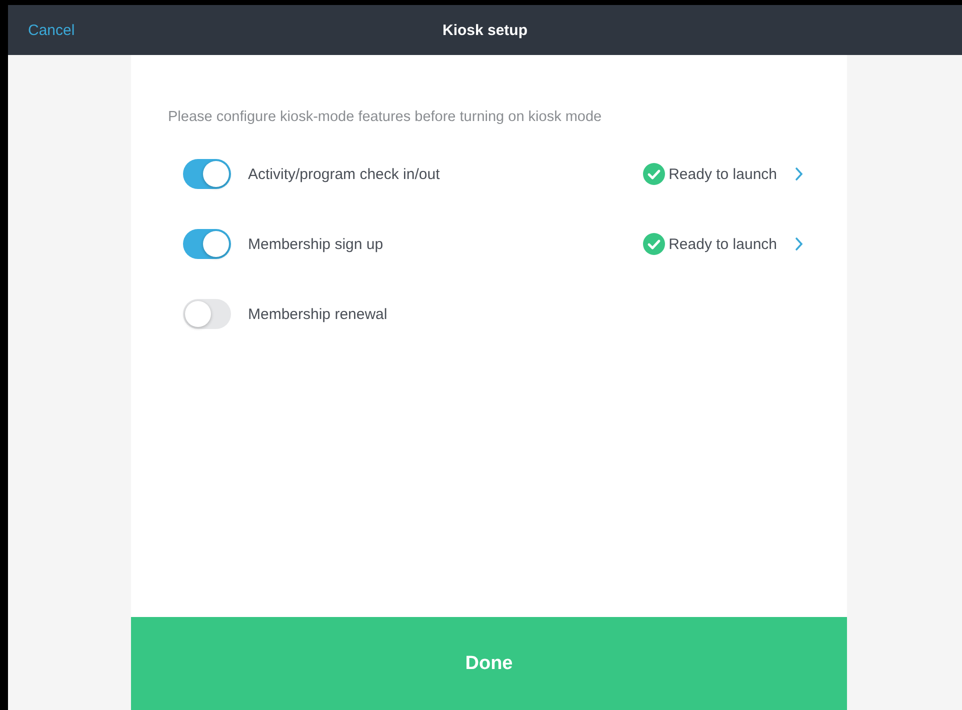  What do you see at coordinates (316, 244) in the screenshot?
I see `feature-label: Membership sign up` at bounding box center [316, 244].